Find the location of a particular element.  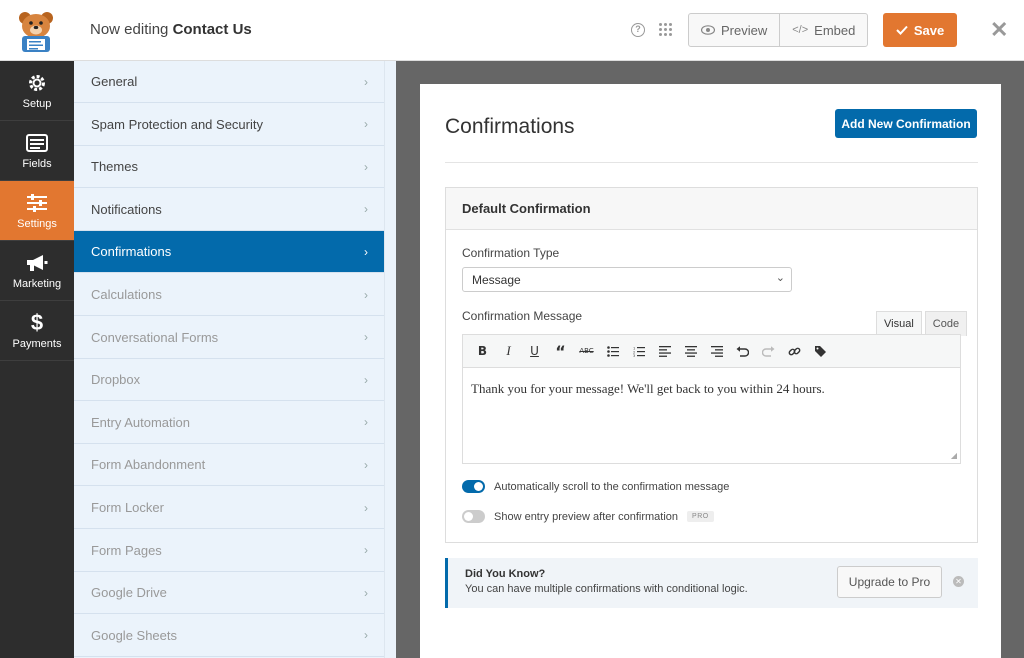

align-center-icon is located at coordinates (690, 351).